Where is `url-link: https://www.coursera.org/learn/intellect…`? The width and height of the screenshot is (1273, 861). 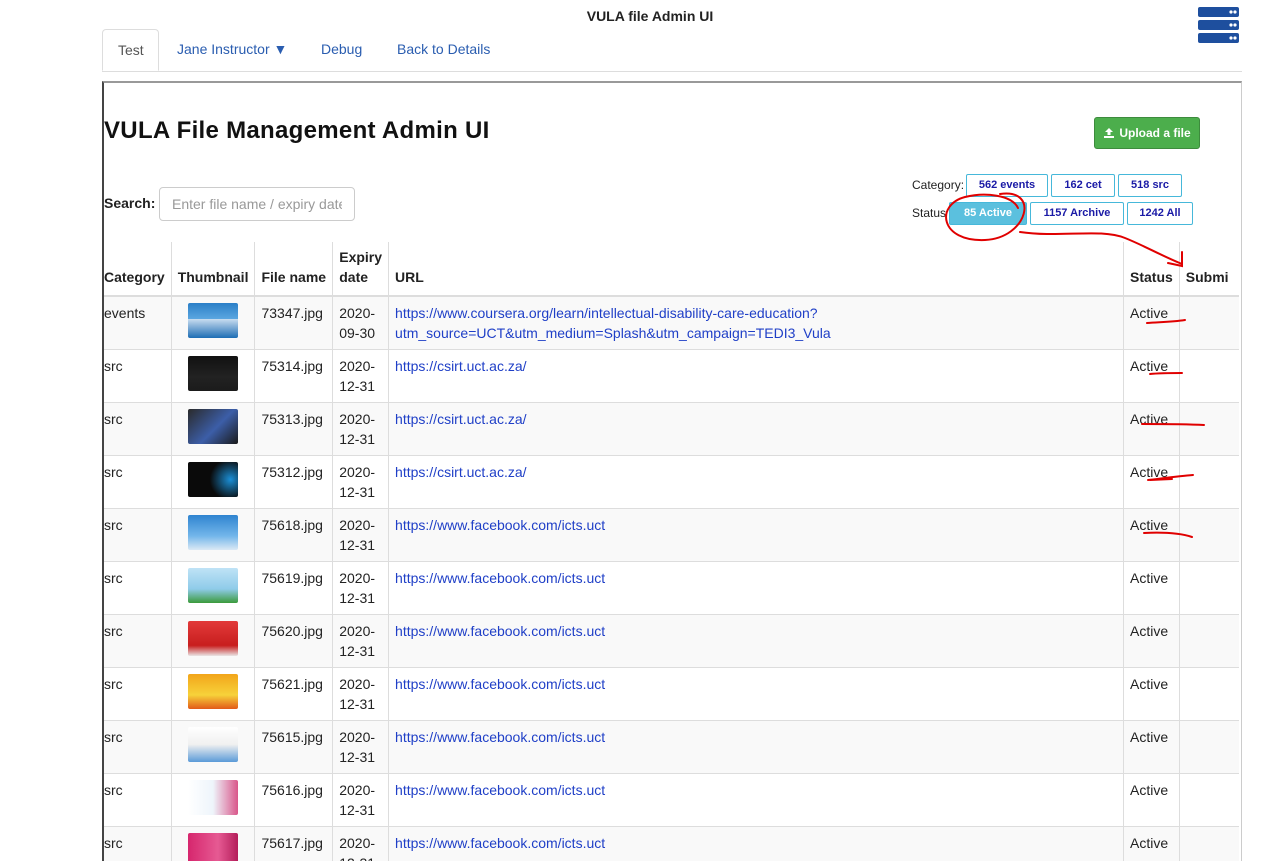 url-link: https://www.coursera.org/learn/intellect… is located at coordinates (613, 323).